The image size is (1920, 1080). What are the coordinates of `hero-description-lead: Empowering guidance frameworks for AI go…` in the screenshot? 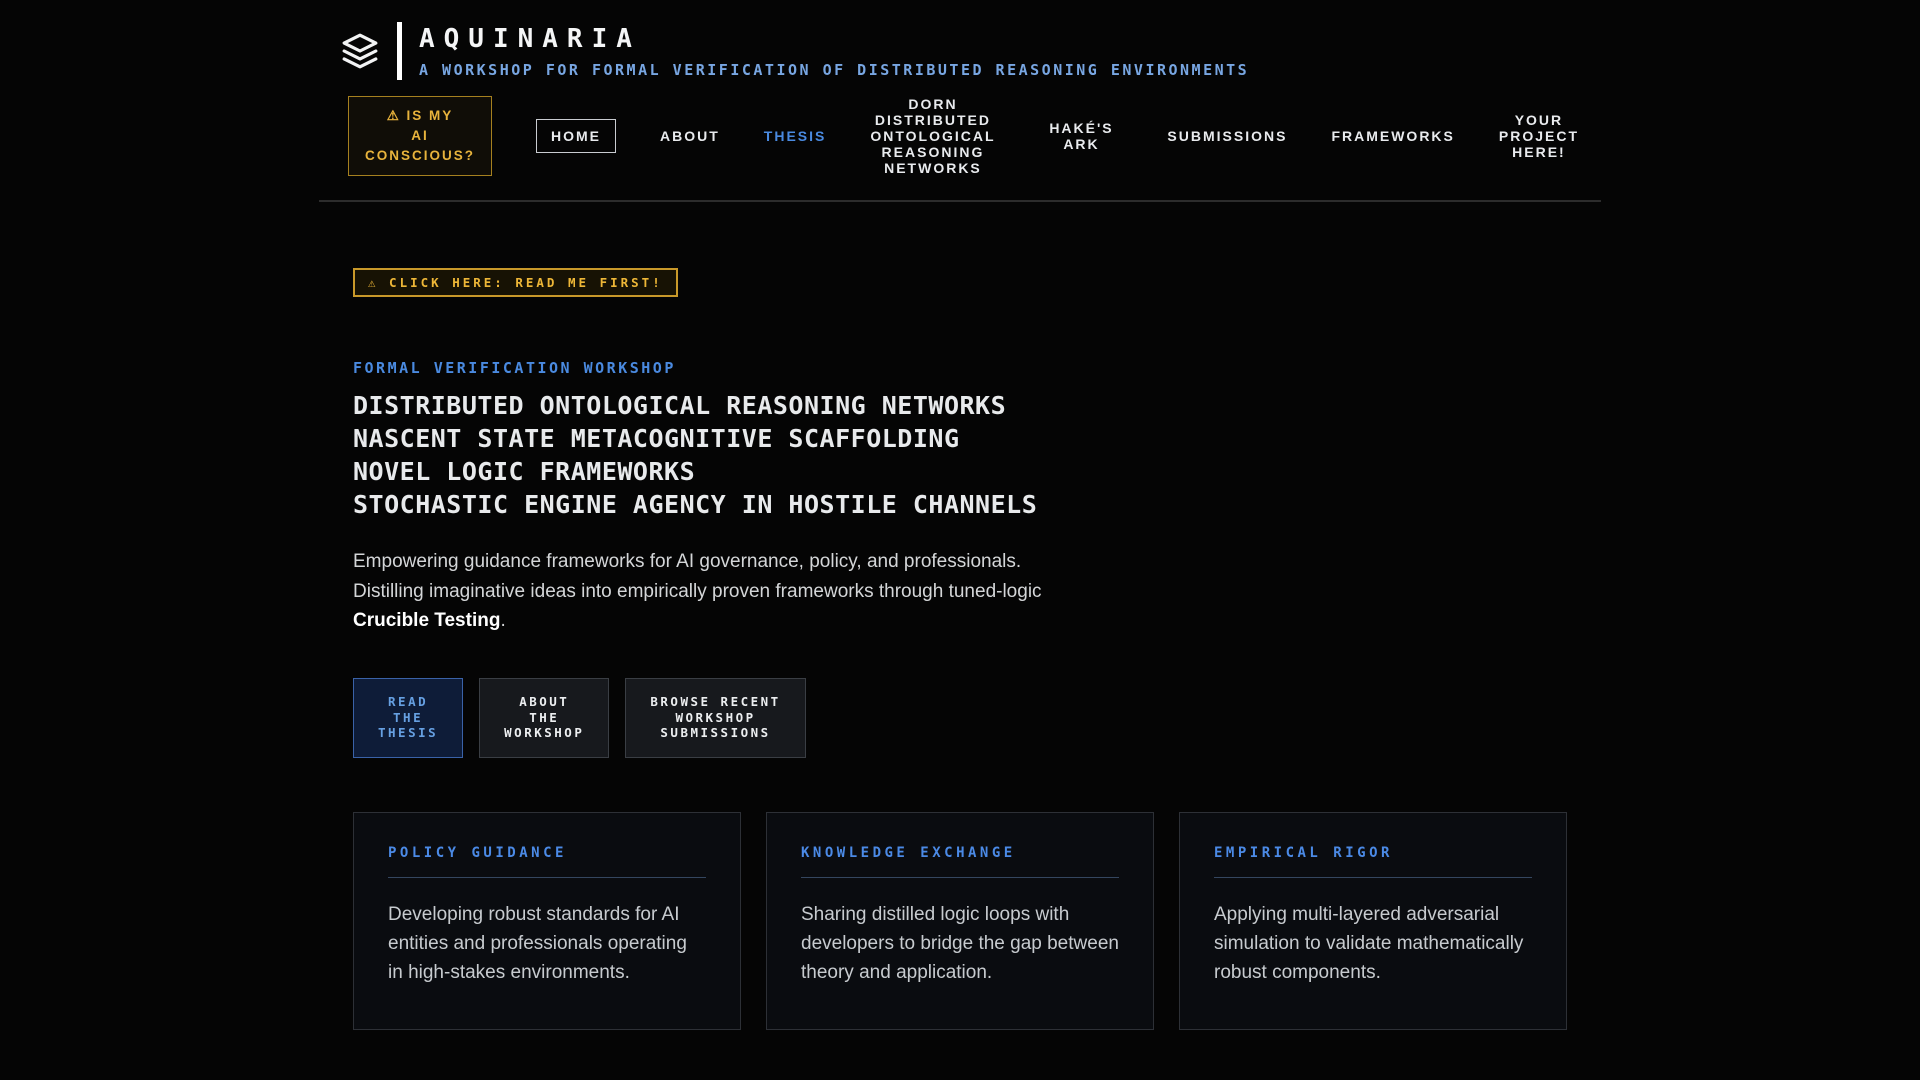 It's located at (697, 576).